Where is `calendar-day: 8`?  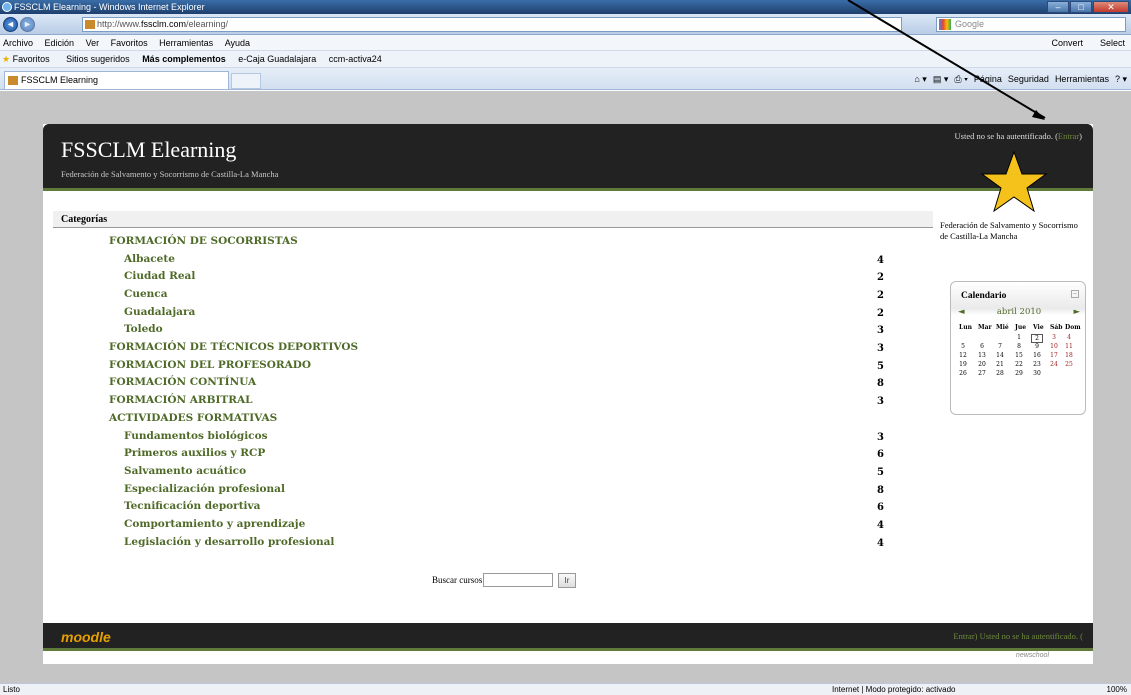 calendar-day: 8 is located at coordinates (1019, 346).